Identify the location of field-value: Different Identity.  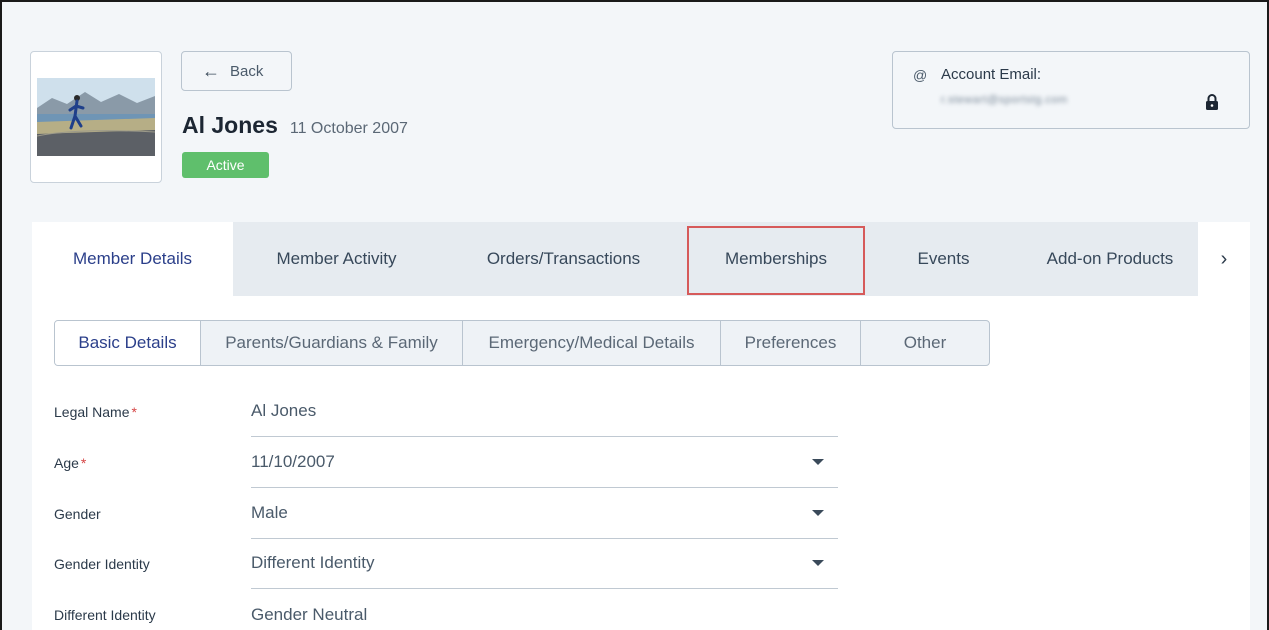
(313, 562).